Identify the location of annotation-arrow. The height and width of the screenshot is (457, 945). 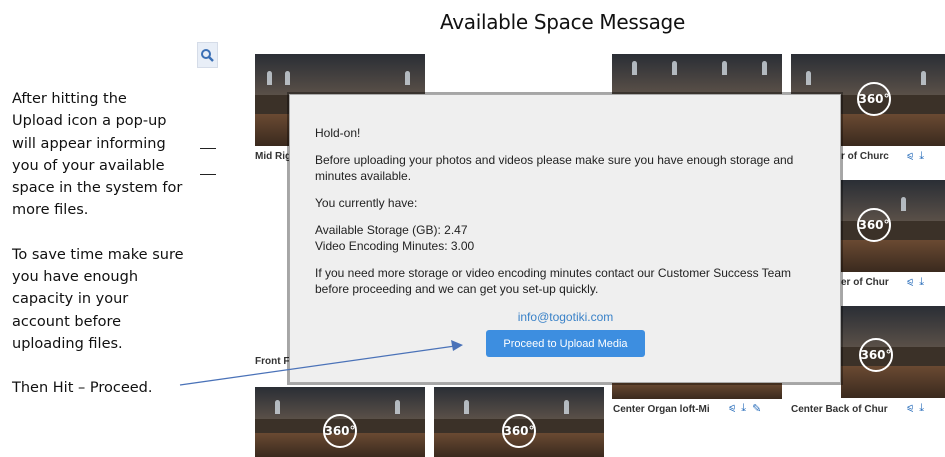
(321, 363).